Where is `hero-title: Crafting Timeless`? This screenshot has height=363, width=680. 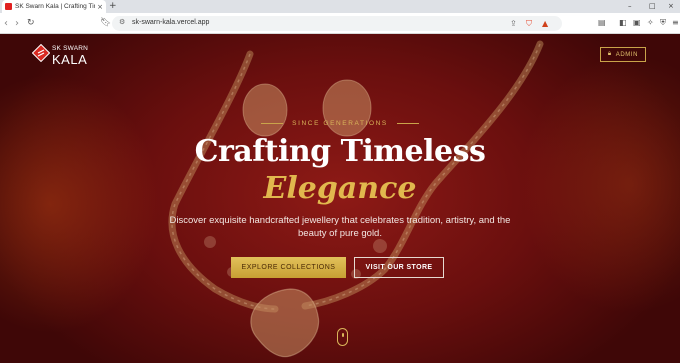 hero-title: Crafting Timeless is located at coordinates (340, 151).